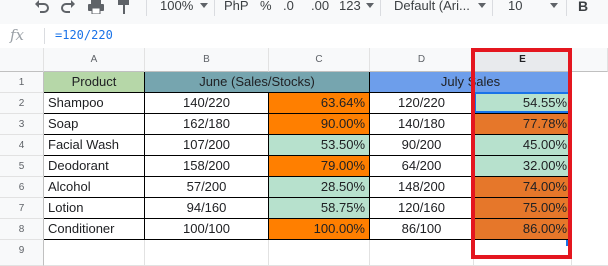 The height and width of the screenshot is (266, 608). I want to click on more-formats-dropdown-icon, so click(370, 5).